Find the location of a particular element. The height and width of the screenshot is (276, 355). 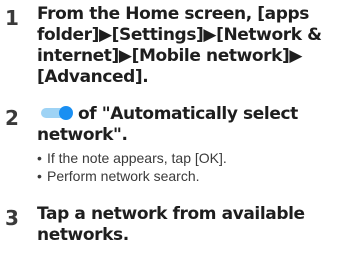

step-title-line: of "Automatically select is located at coordinates (196, 114).